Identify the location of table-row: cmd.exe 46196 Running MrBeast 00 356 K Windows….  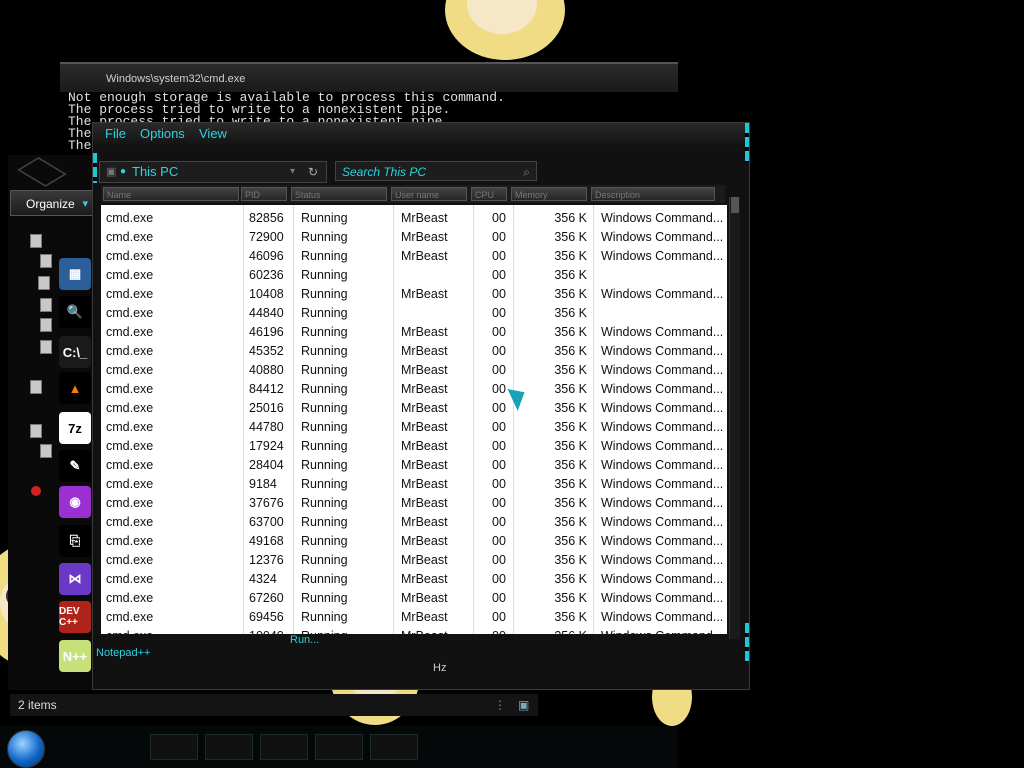
(414, 332).